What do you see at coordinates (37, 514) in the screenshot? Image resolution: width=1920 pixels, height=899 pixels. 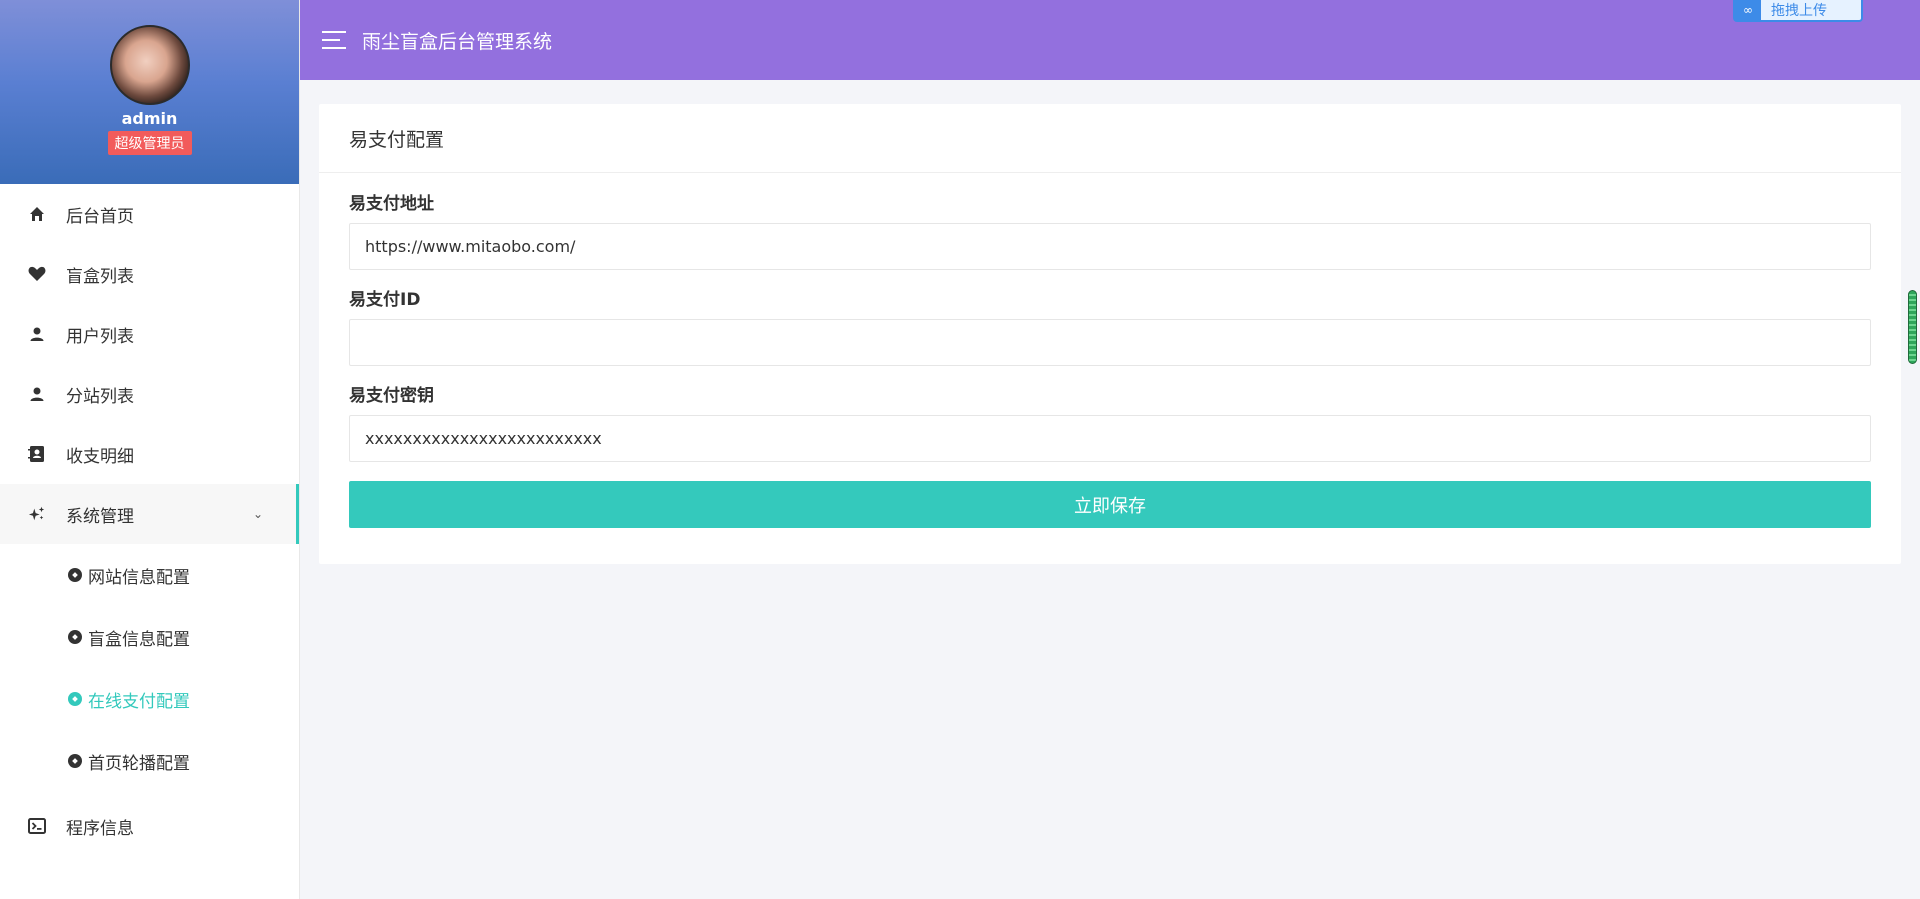 I see `sparkle-icon` at bounding box center [37, 514].